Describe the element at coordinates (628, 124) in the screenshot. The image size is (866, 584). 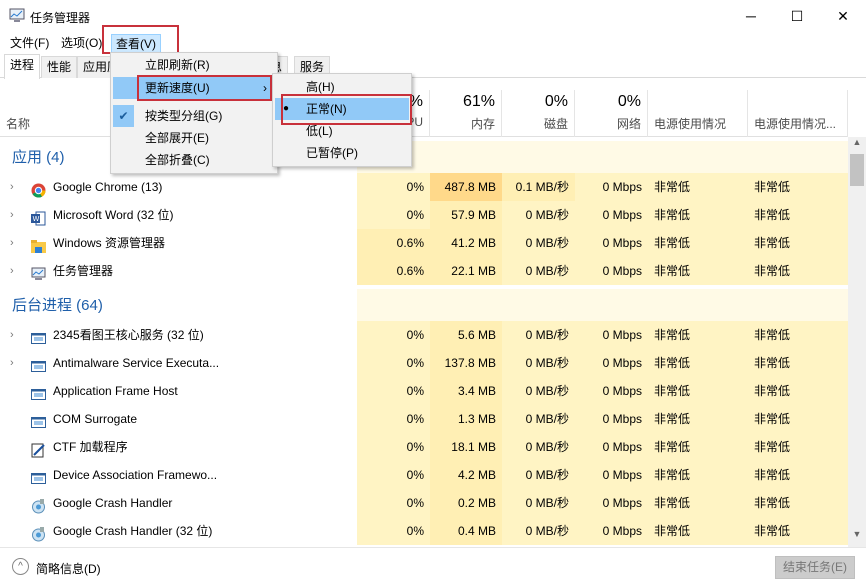
I see `network-label: 网络` at that location.